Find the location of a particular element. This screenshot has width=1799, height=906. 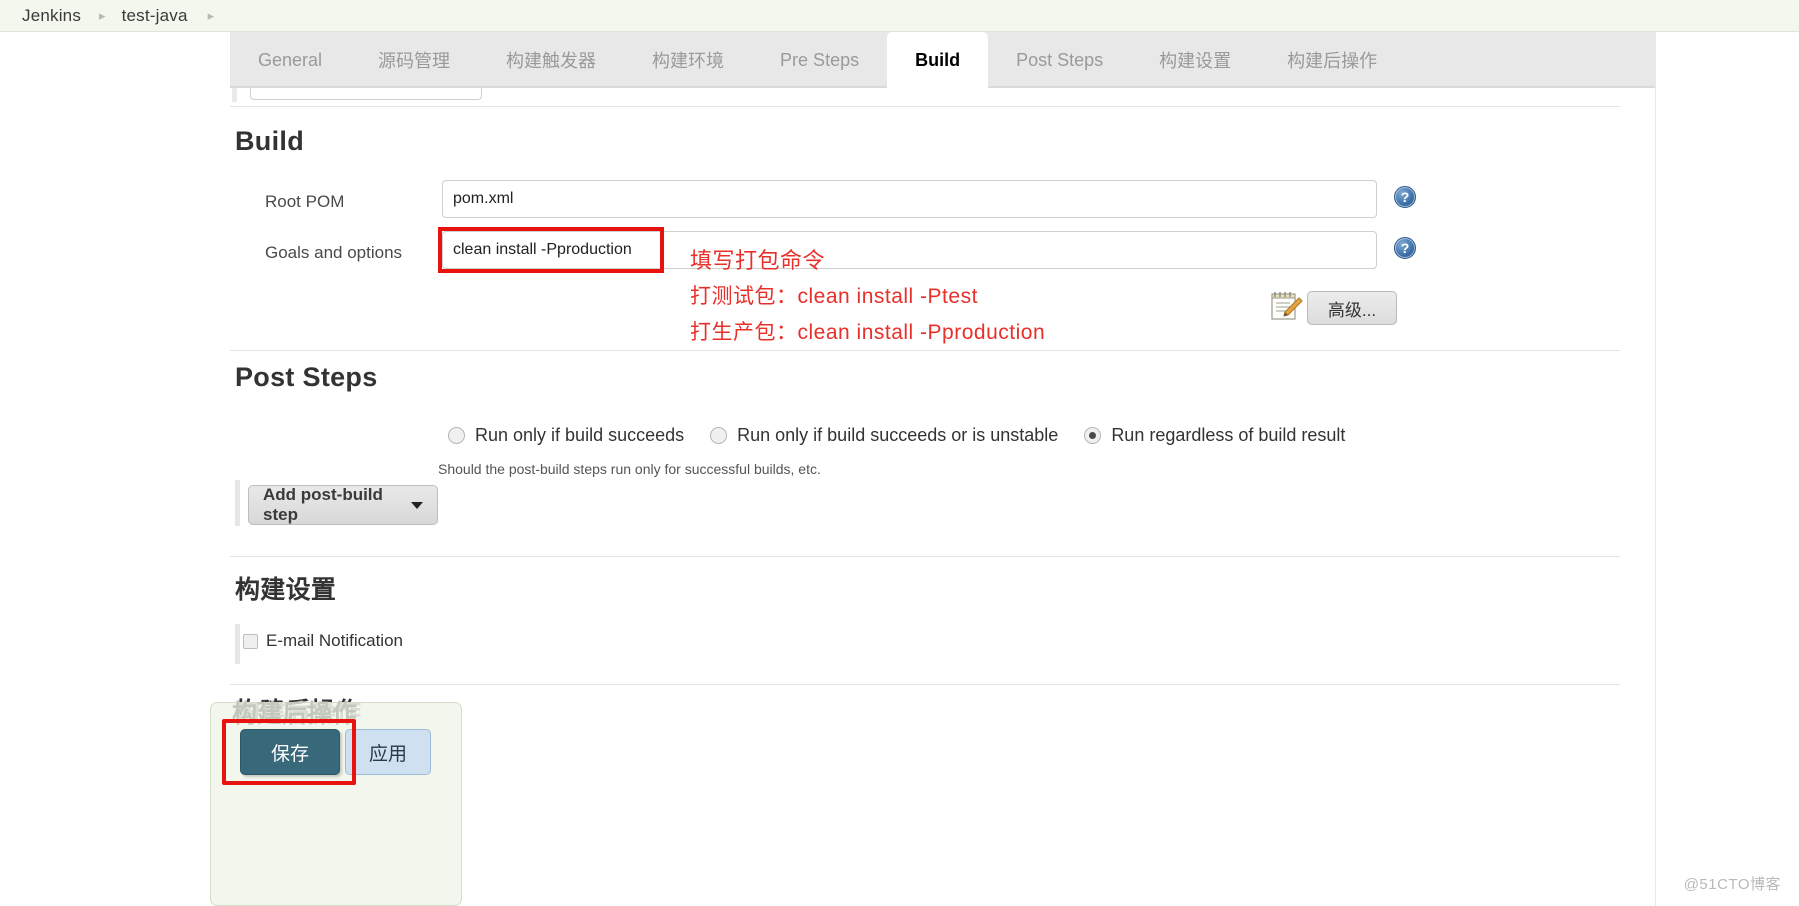

tab-scm: 源码管理 is located at coordinates (414, 60).